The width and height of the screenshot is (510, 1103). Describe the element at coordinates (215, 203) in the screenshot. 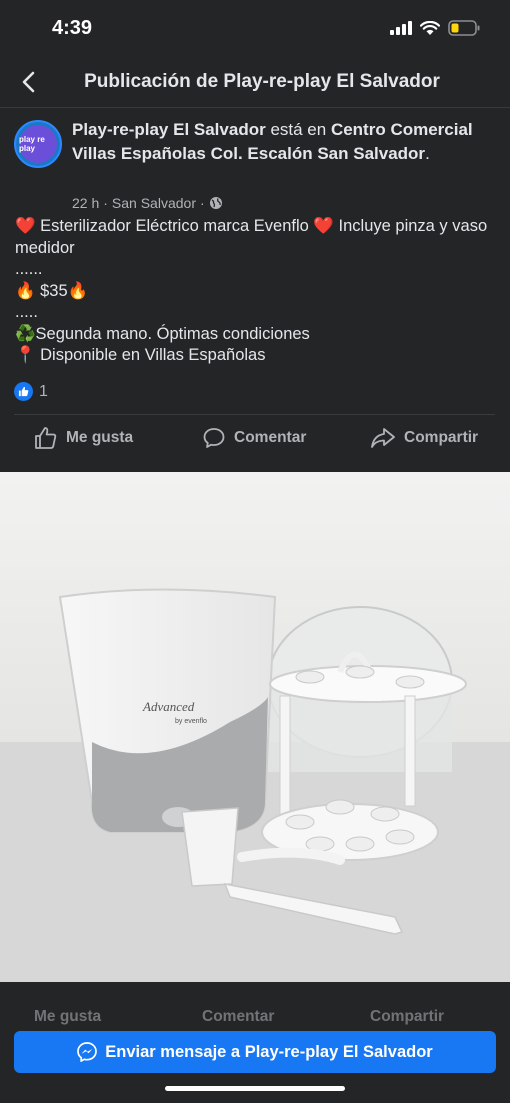

I see `globe-icon` at that location.